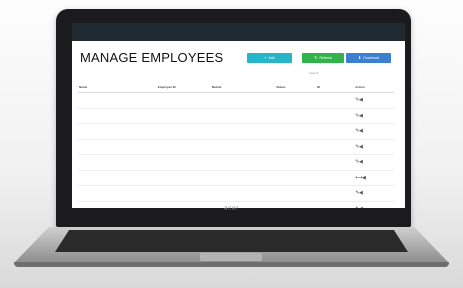 The image size is (463, 288). Describe the element at coordinates (324, 73) in the screenshot. I see `search-input` at that location.